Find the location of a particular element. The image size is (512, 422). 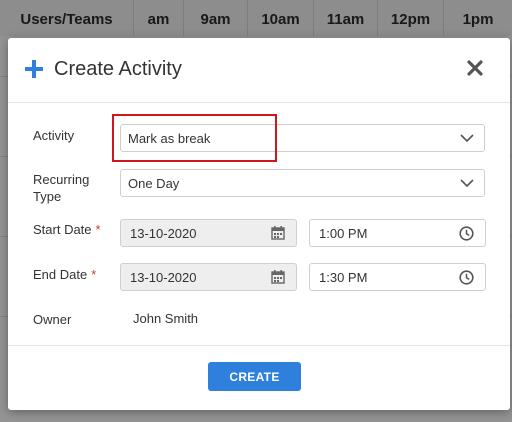

start-date-field: 13-10-2020 is located at coordinates (208, 233).